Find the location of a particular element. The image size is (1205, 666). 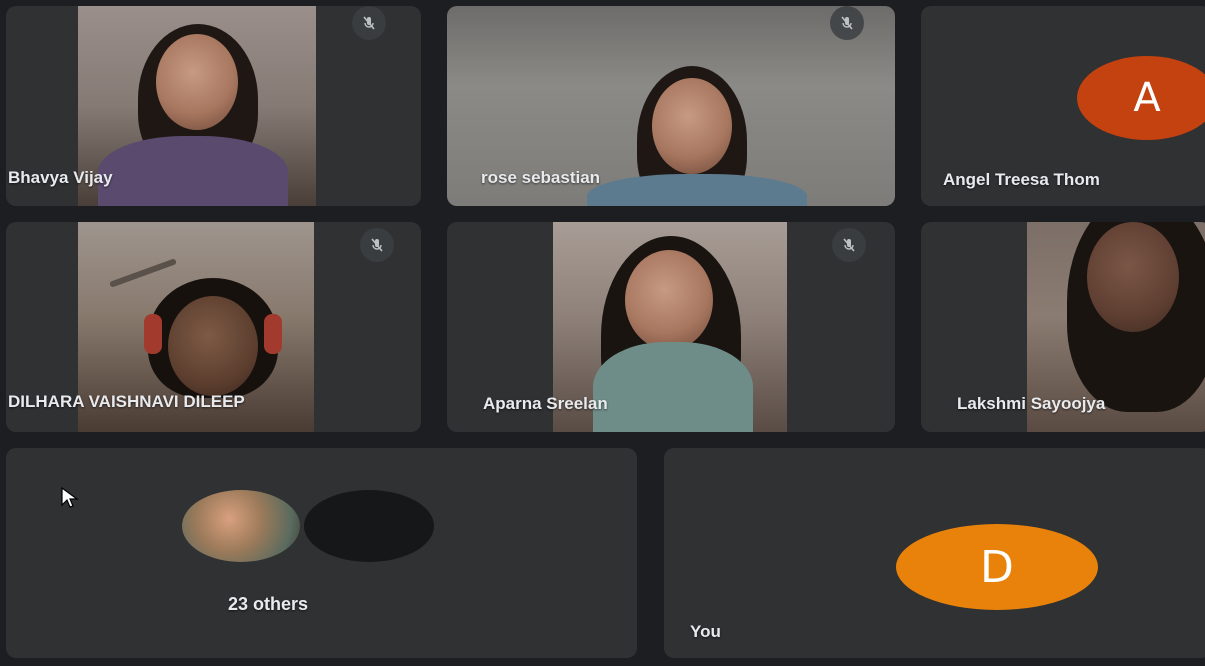

participant-name: Aparna Sreelan is located at coordinates (545, 403).